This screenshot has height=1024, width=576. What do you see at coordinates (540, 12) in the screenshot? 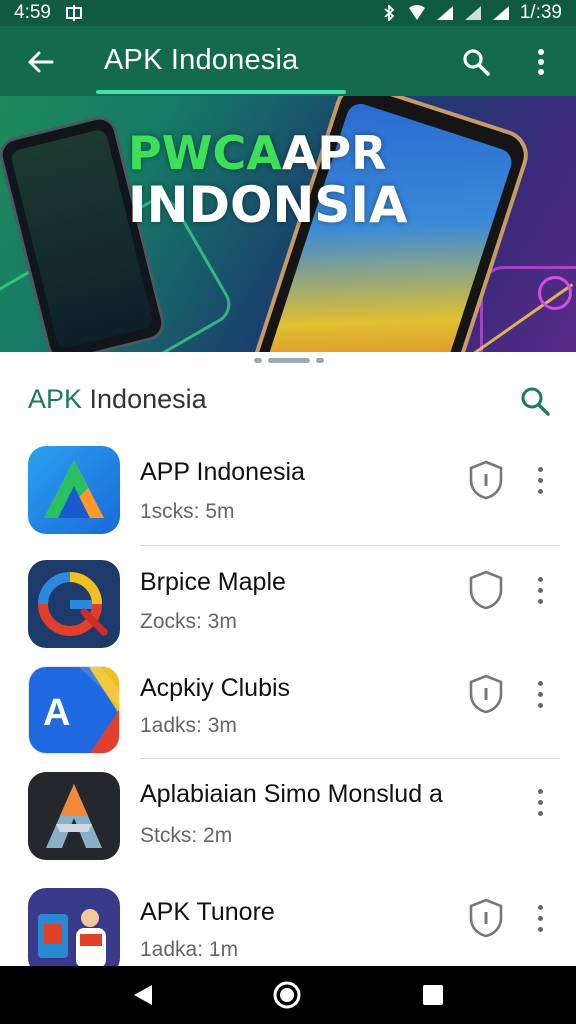
I see `status-clock: 1/:39` at bounding box center [540, 12].